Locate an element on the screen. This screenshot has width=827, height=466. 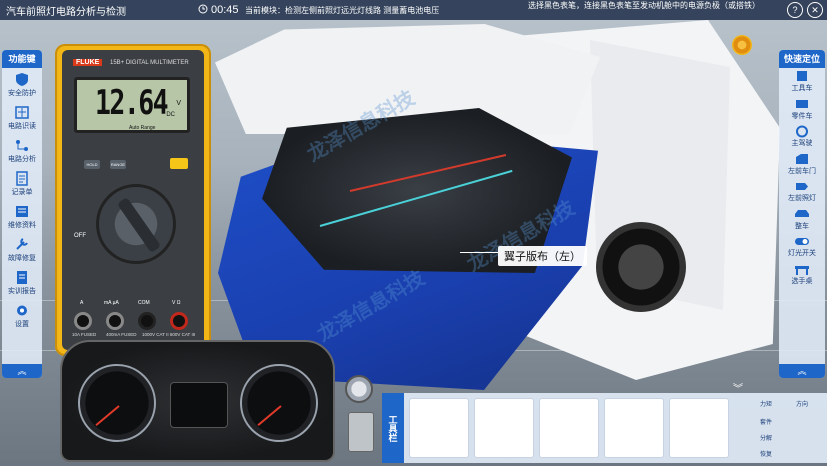
tachometer is located at coordinates (279, 403).